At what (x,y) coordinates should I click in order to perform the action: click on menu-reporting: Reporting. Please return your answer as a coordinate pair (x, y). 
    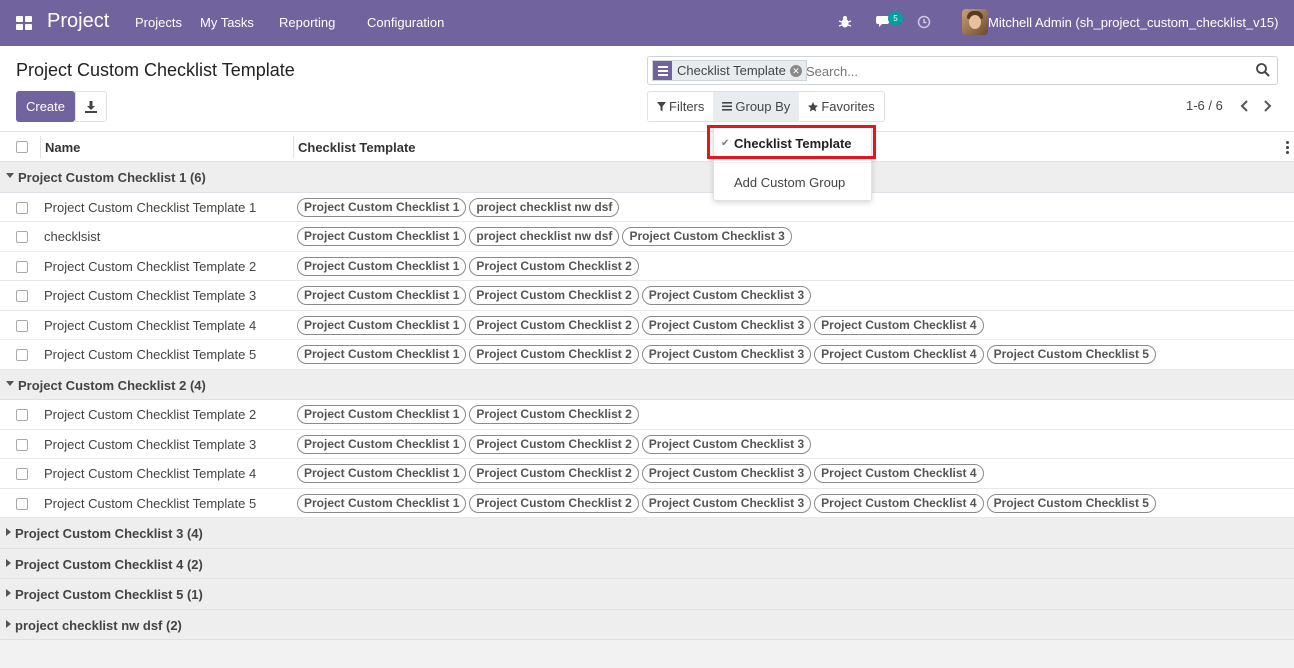
    Looking at the image, I should click on (307, 22).